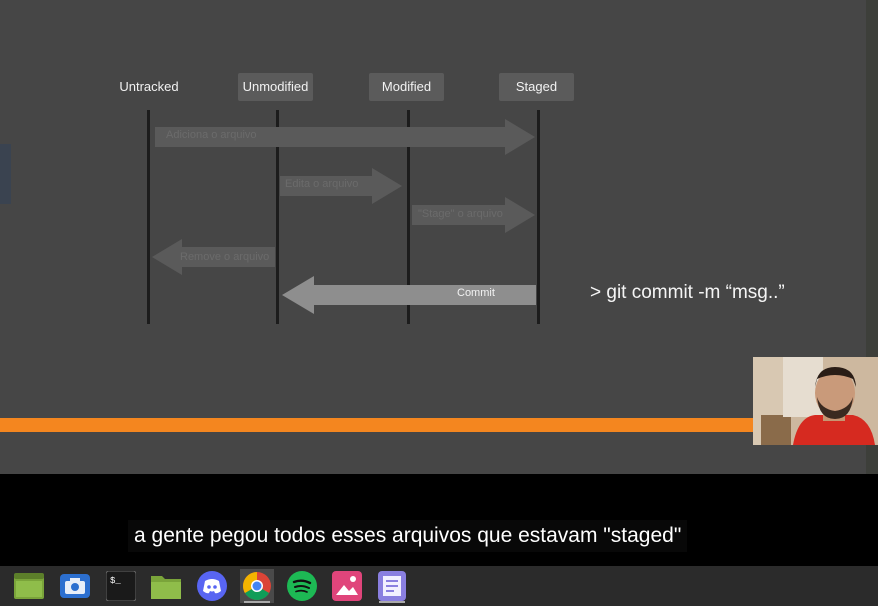 The image size is (878, 606). I want to click on screenshot-icon, so click(75, 586).